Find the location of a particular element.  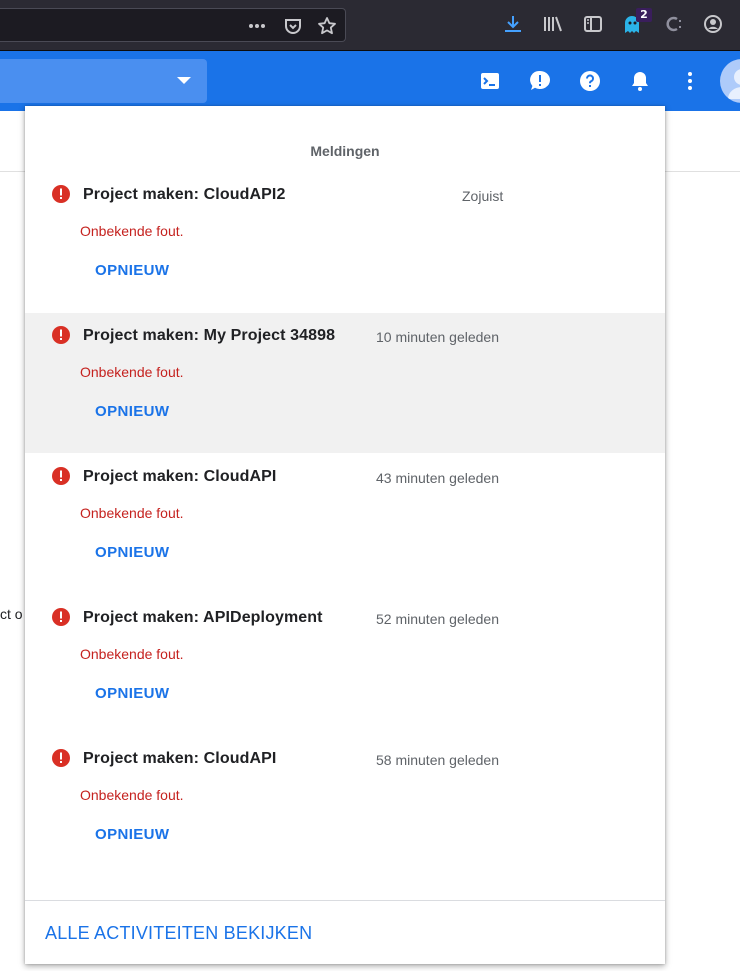

notification-time: 10 minuten geleden is located at coordinates (437, 337).